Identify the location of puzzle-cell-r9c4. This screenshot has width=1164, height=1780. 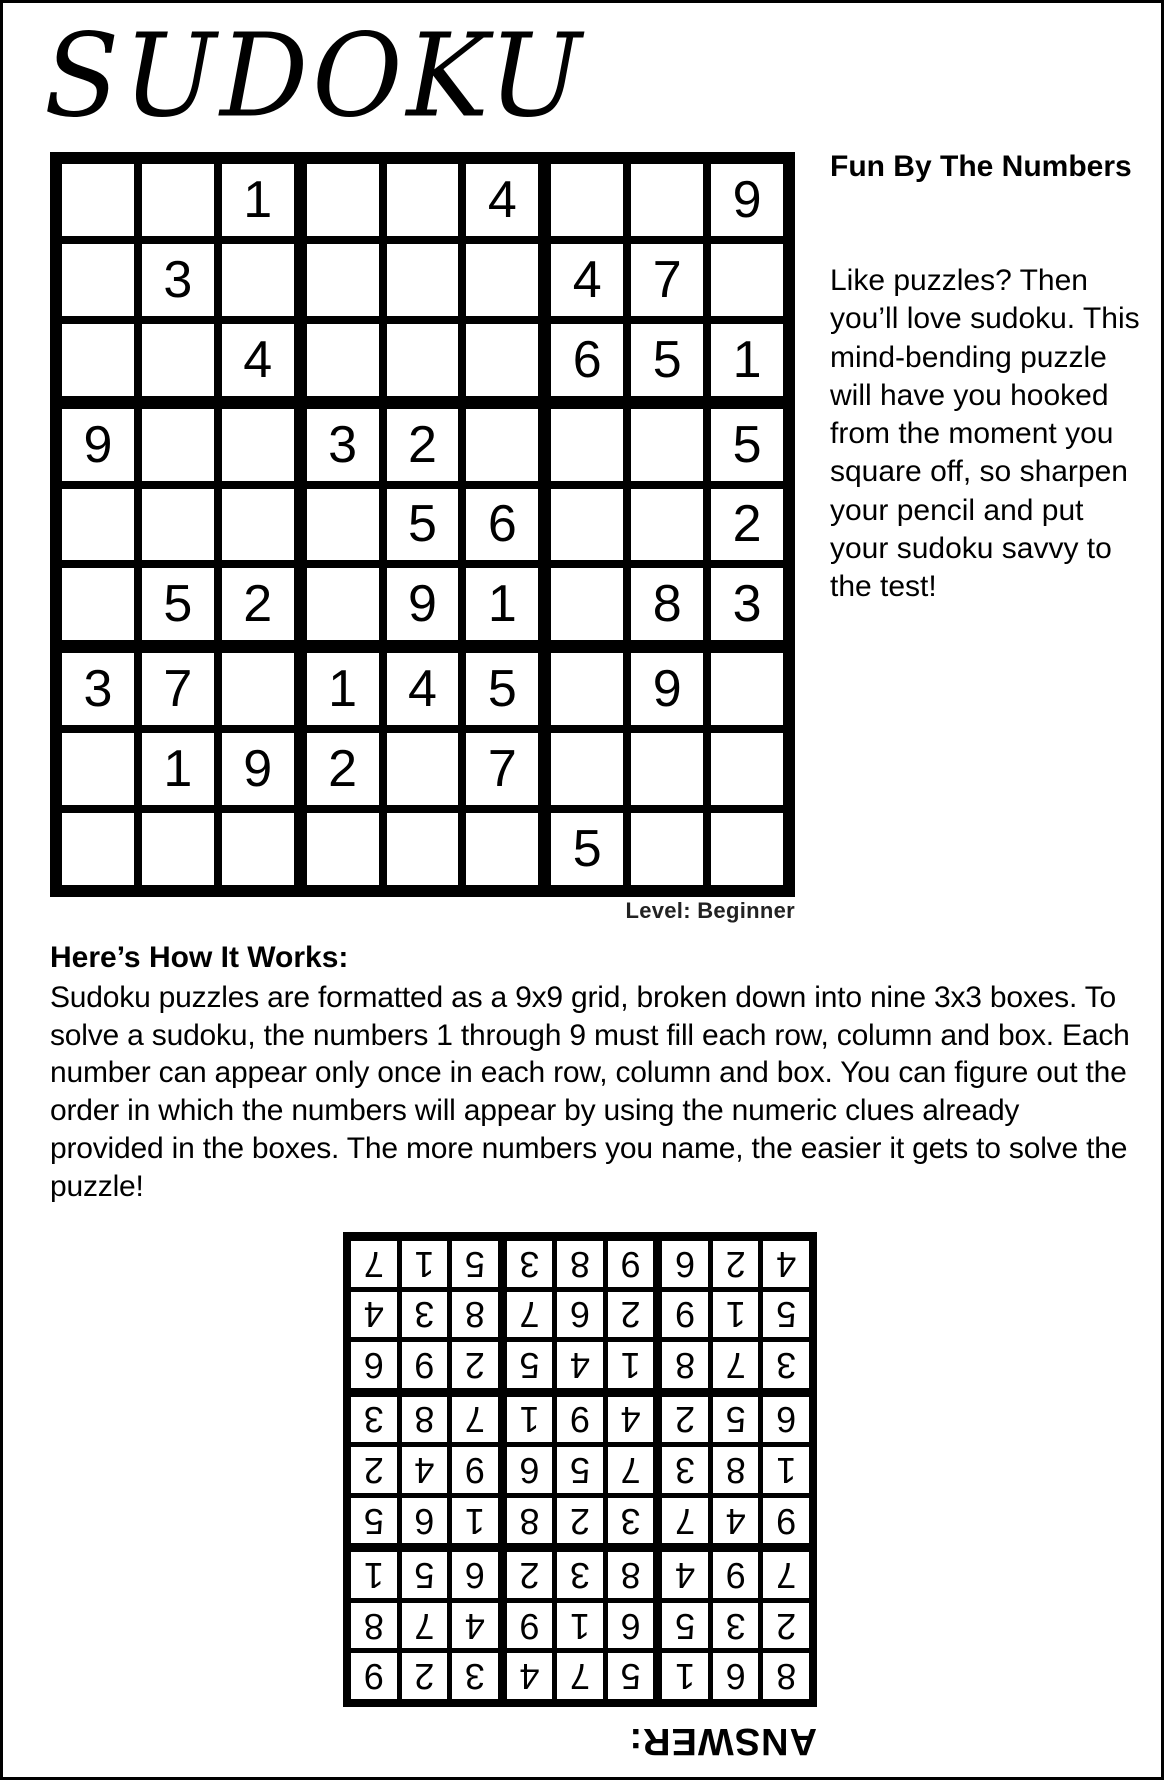
(342, 849).